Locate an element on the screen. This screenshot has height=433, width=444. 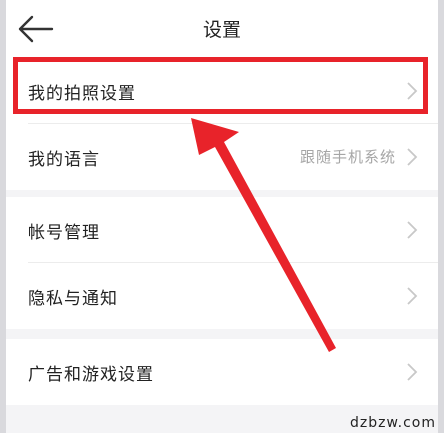
settings-item-photo: 我的拍照设置 is located at coordinates (222, 91).